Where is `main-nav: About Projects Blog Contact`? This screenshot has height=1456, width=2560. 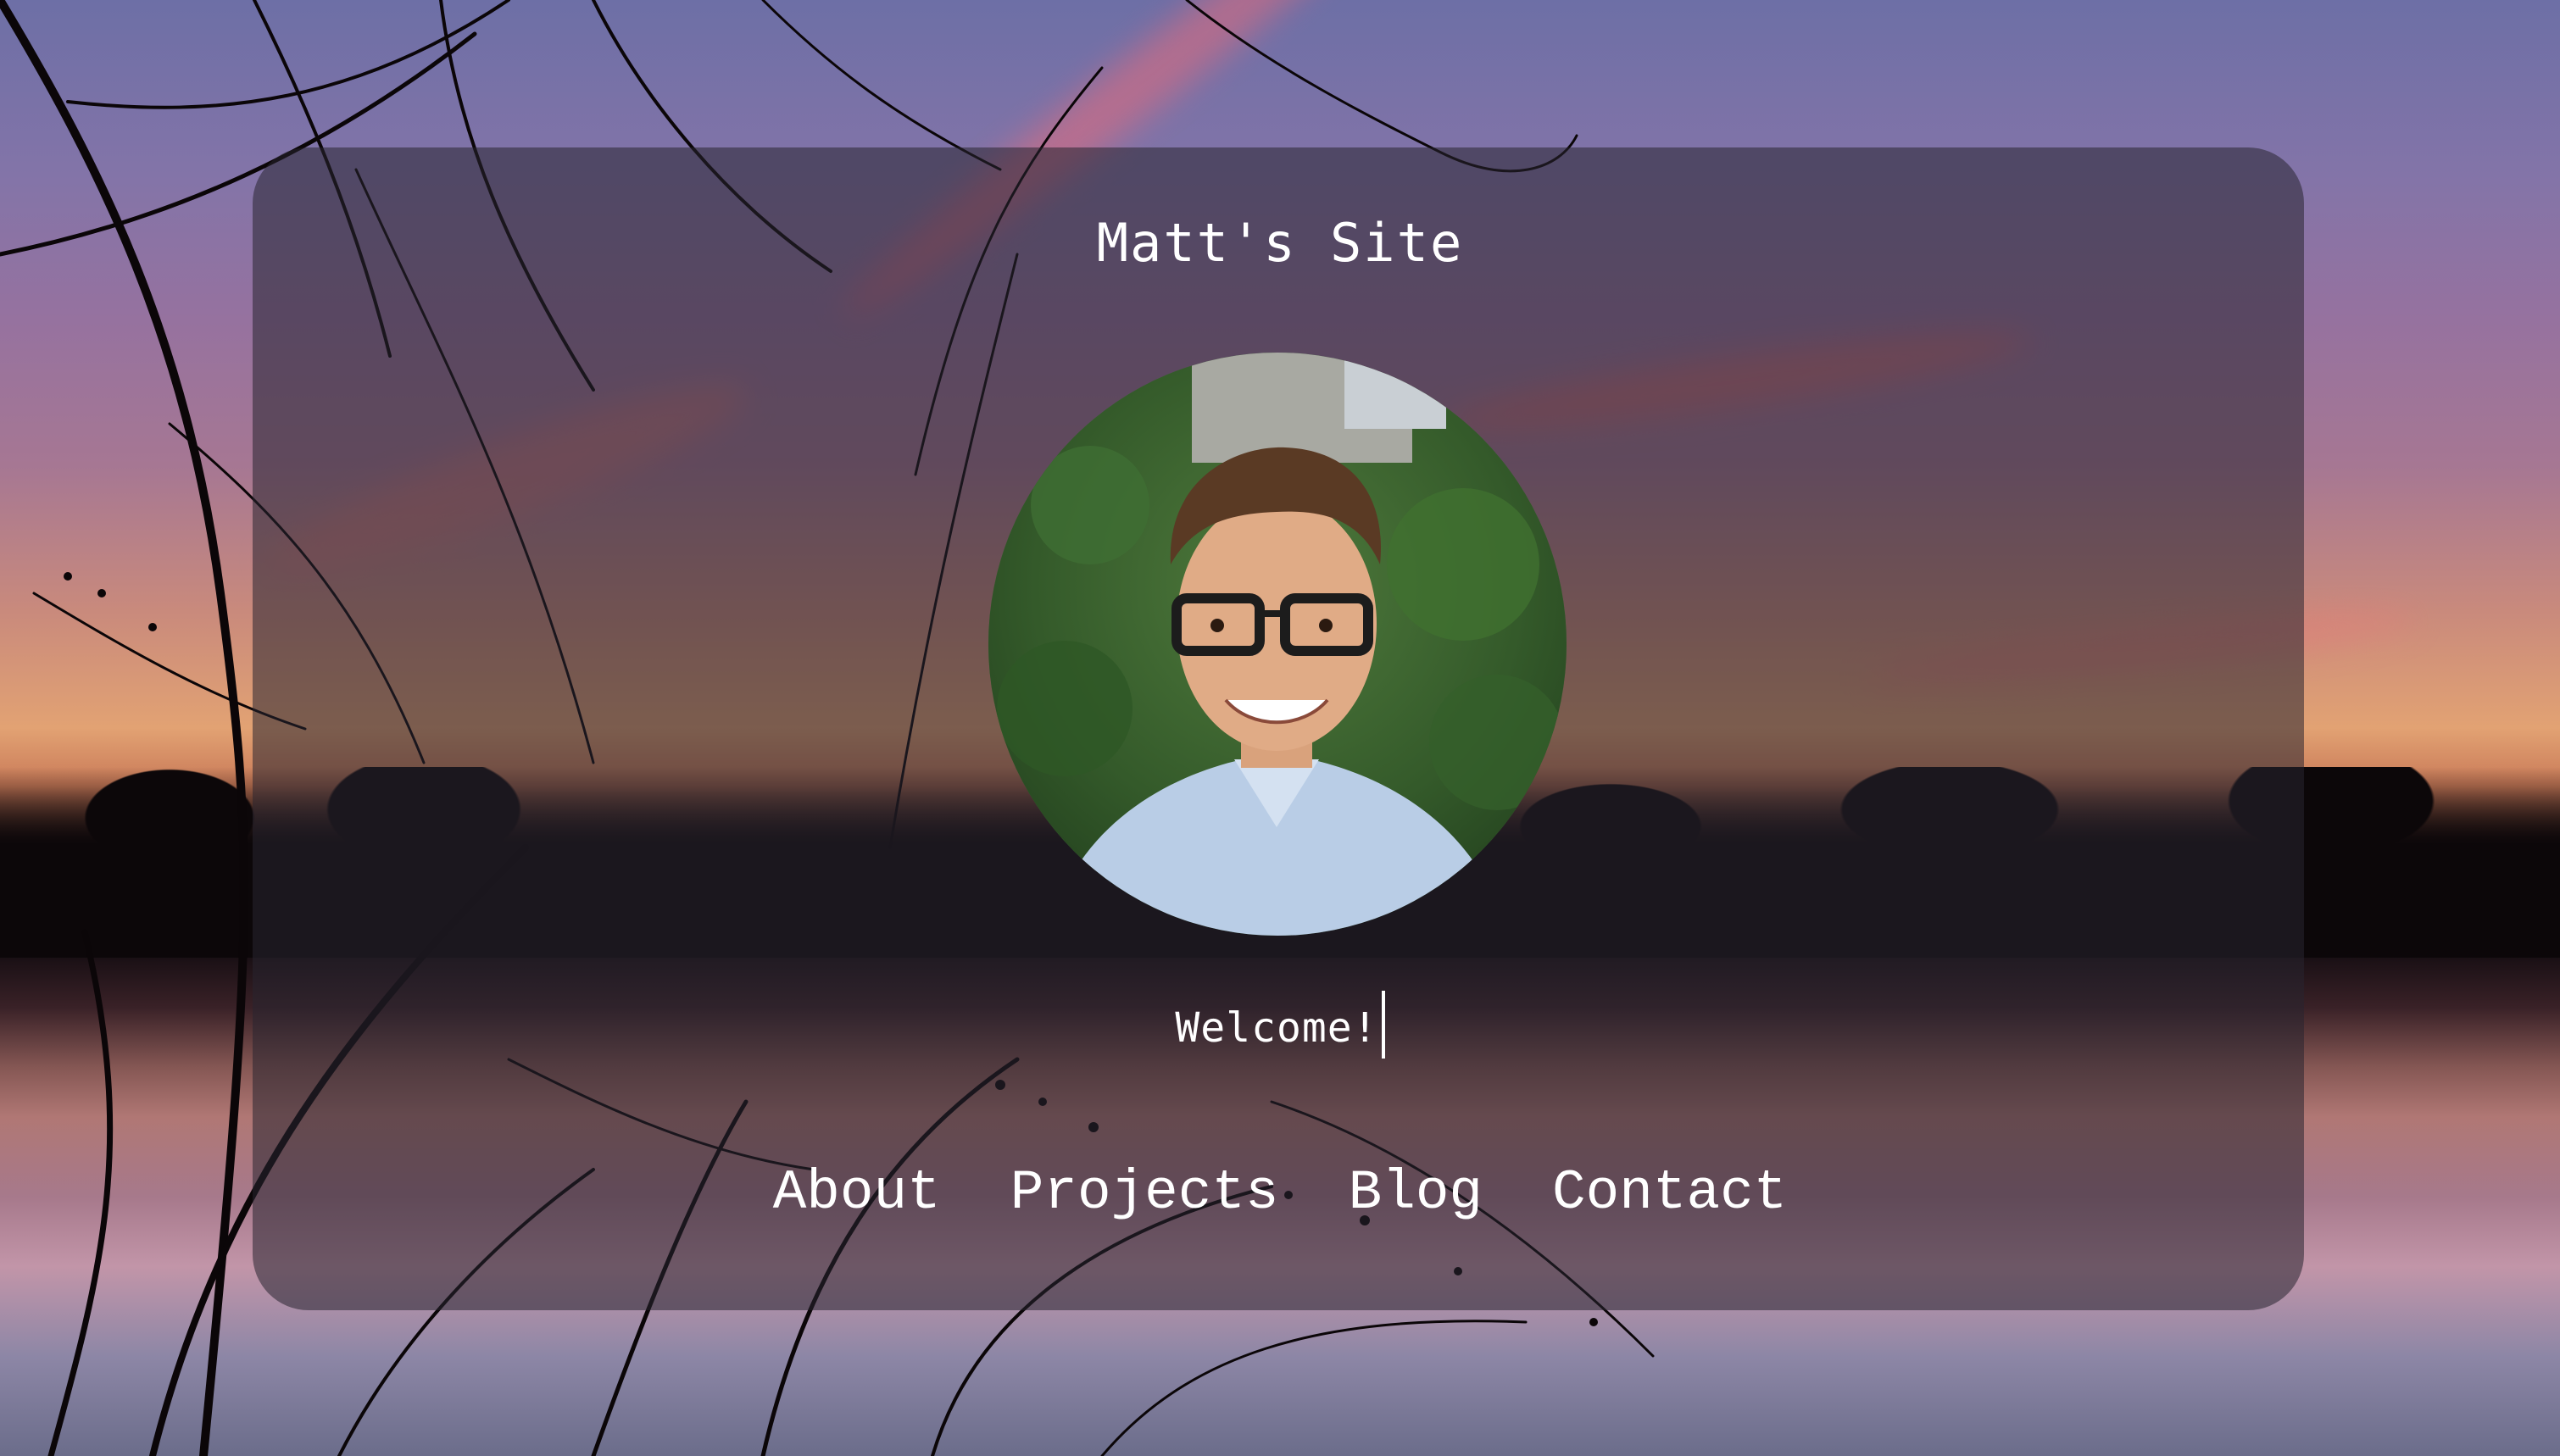
main-nav: About Projects Blog Contact is located at coordinates (1280, 1193).